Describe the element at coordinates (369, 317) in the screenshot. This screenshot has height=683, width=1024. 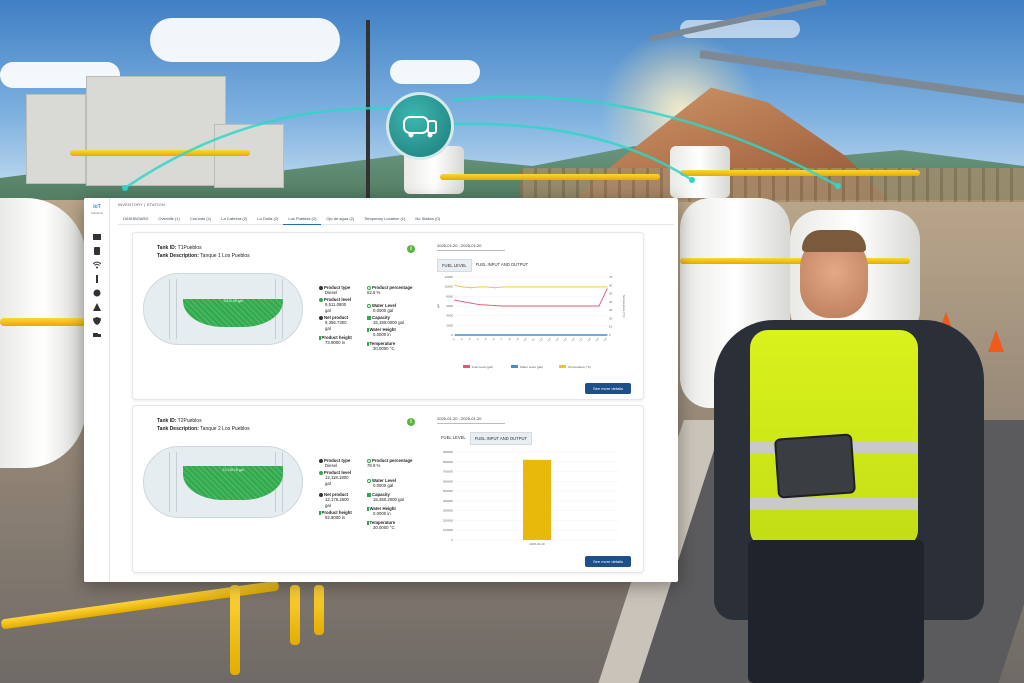
I see `capacity-icon` at that location.